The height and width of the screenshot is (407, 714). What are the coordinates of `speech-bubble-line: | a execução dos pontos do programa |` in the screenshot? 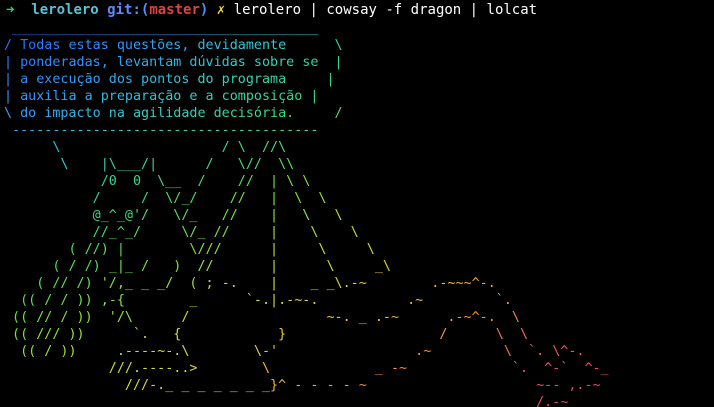 It's located at (169, 79).